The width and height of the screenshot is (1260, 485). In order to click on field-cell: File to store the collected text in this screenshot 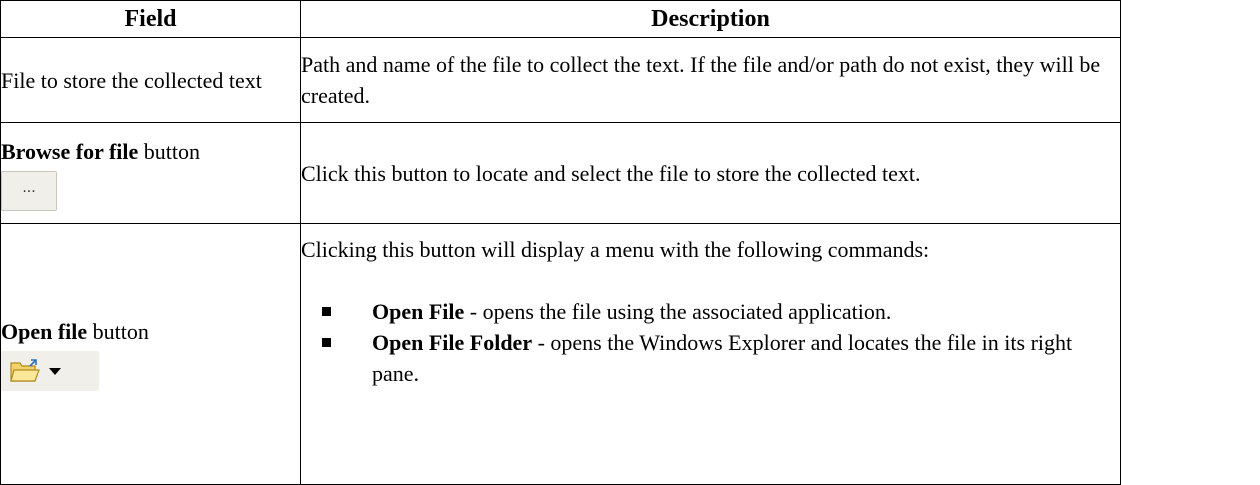, I will do `click(150, 80)`.